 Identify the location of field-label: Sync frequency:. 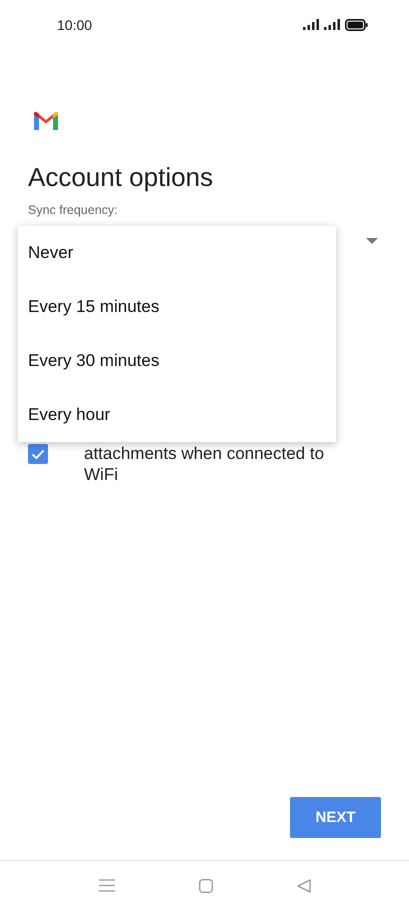
(73, 210).